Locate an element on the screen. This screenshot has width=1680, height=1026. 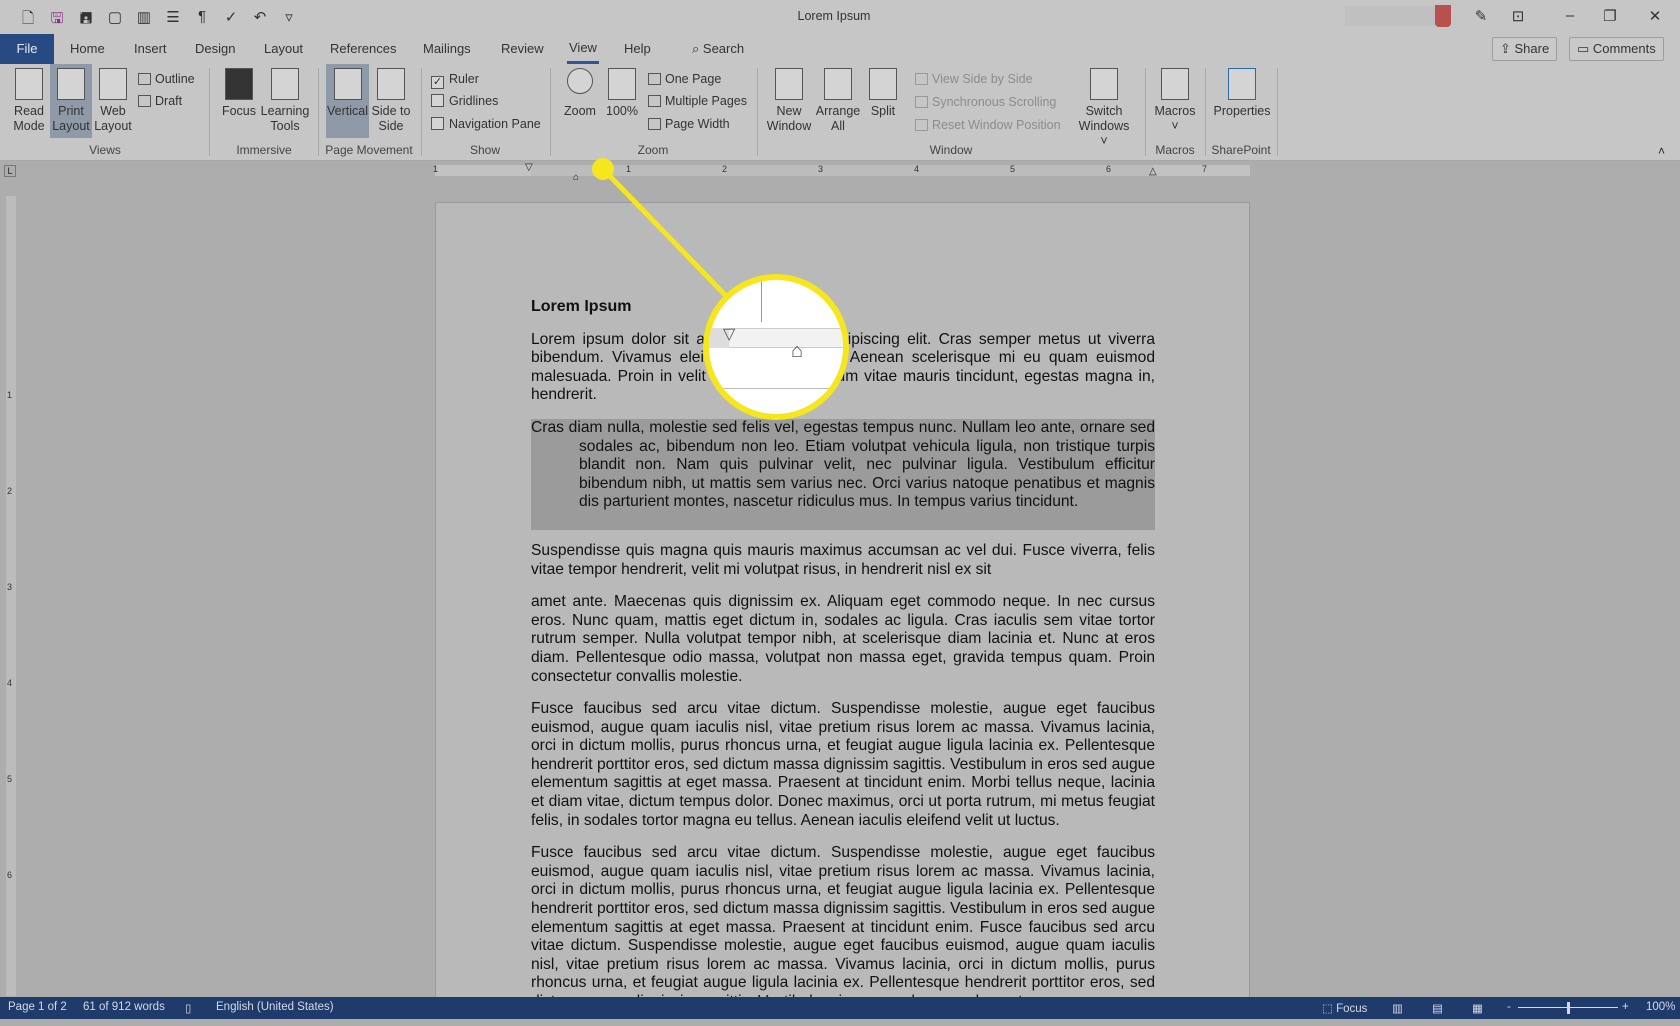
zoom-in-button: + is located at coordinates (1625, 1007).